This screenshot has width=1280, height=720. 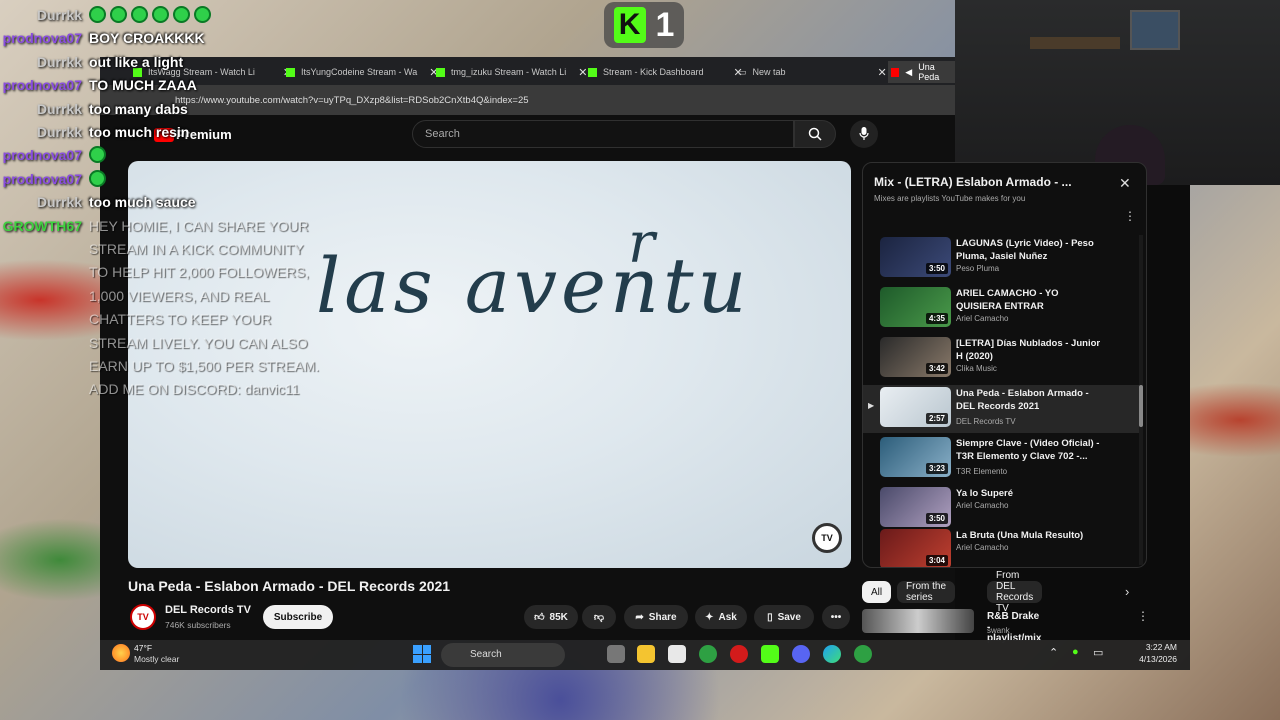 What do you see at coordinates (136, 61) in the screenshot?
I see `chat-text: out like a light` at bounding box center [136, 61].